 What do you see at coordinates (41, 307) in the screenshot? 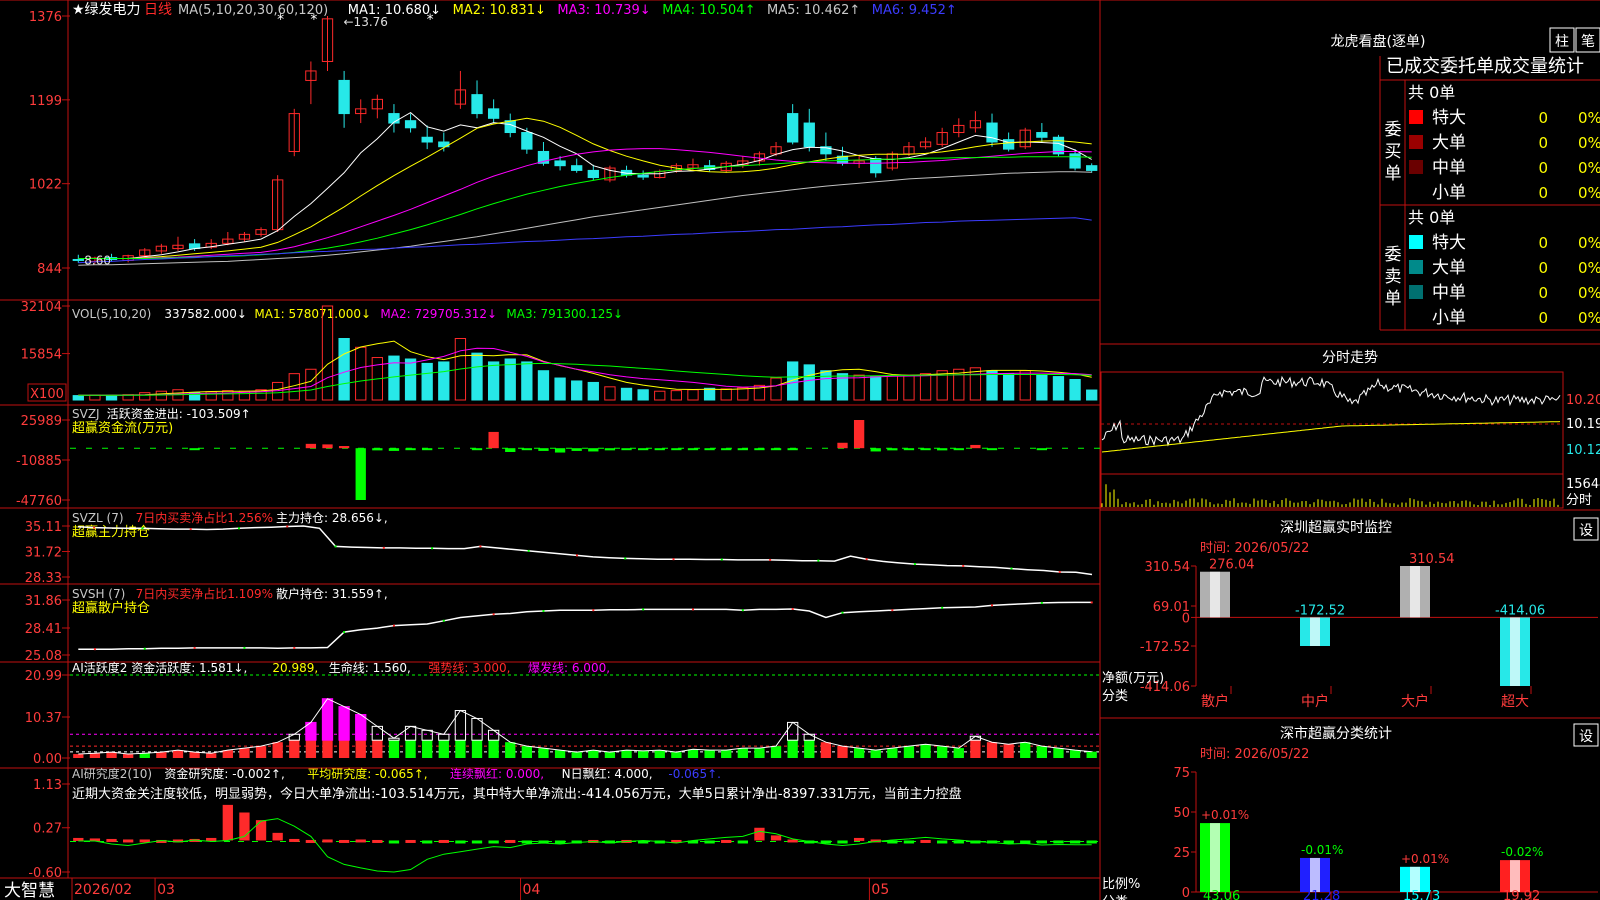
I see `vol-axis-tick-0: 32104` at bounding box center [41, 307].